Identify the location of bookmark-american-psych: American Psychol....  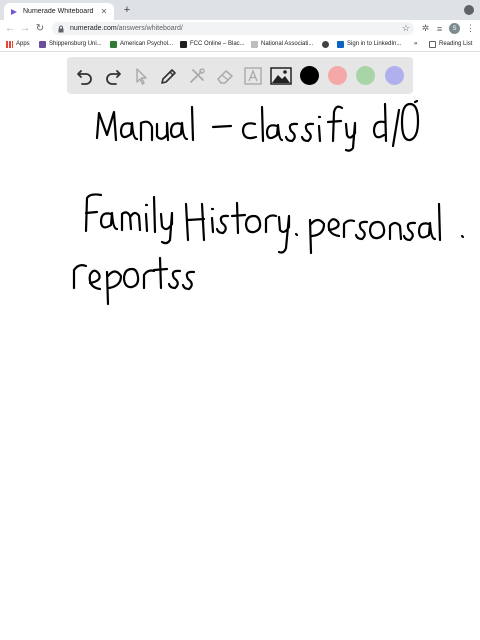
(141, 44).